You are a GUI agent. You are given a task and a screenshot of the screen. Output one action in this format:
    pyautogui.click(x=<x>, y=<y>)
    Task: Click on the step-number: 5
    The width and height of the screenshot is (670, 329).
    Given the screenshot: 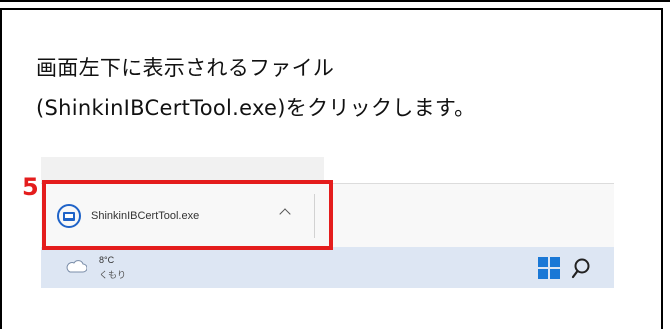 What is the action you would take?
    pyautogui.click(x=30, y=187)
    